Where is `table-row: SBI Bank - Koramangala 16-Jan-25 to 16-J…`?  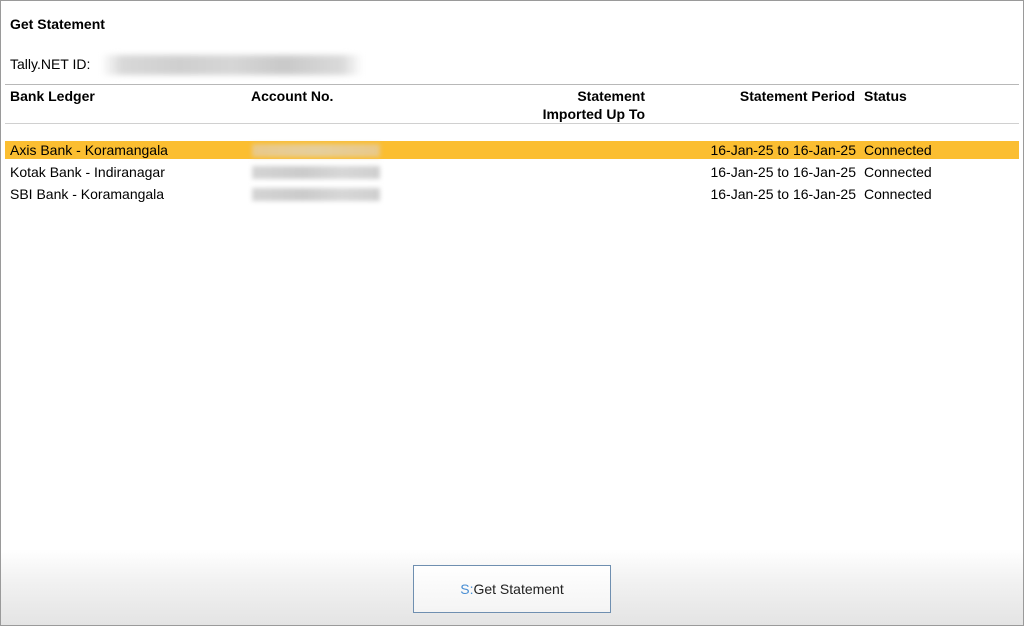 table-row: SBI Bank - Koramangala 16-Jan-25 to 16-J… is located at coordinates (512, 194).